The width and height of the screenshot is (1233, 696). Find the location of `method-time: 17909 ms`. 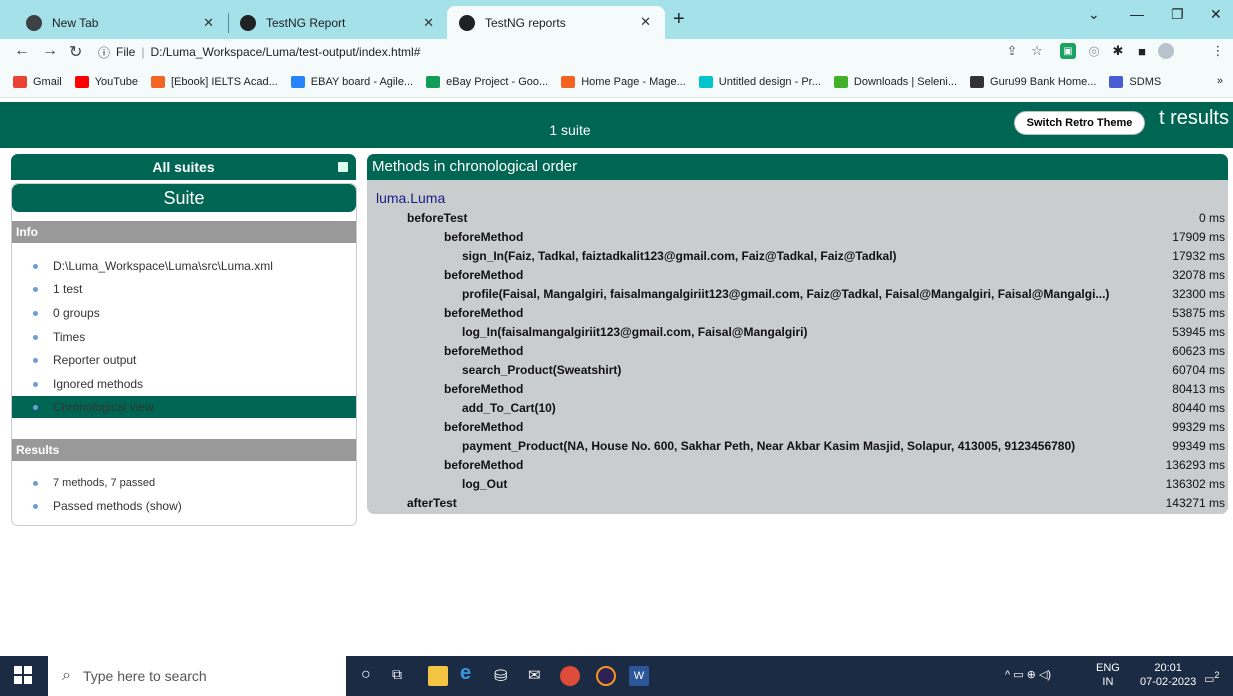

method-time: 17909 ms is located at coordinates (1198, 237).